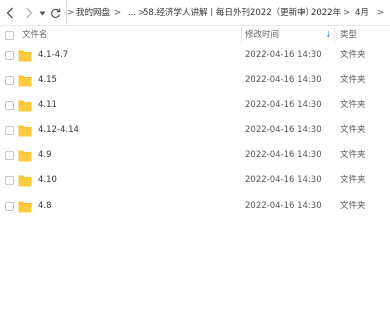 This screenshot has width=390, height=310. I want to click on breadcrumb-item-month: 4月, so click(362, 13).